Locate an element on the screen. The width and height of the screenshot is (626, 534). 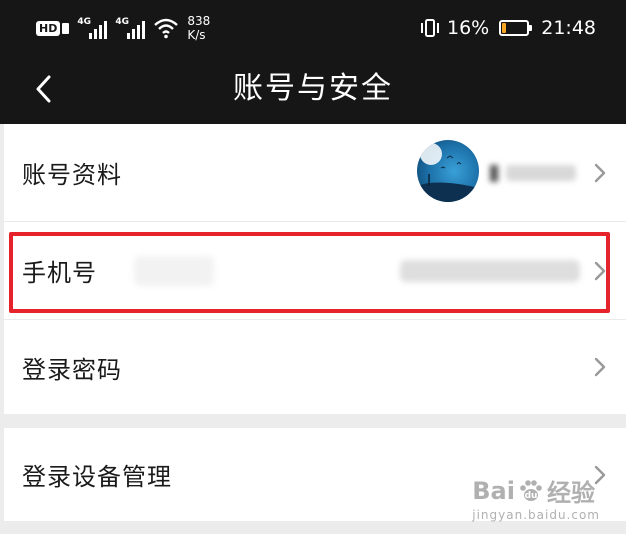
network-speed: 838 K/s is located at coordinates (198, 28).